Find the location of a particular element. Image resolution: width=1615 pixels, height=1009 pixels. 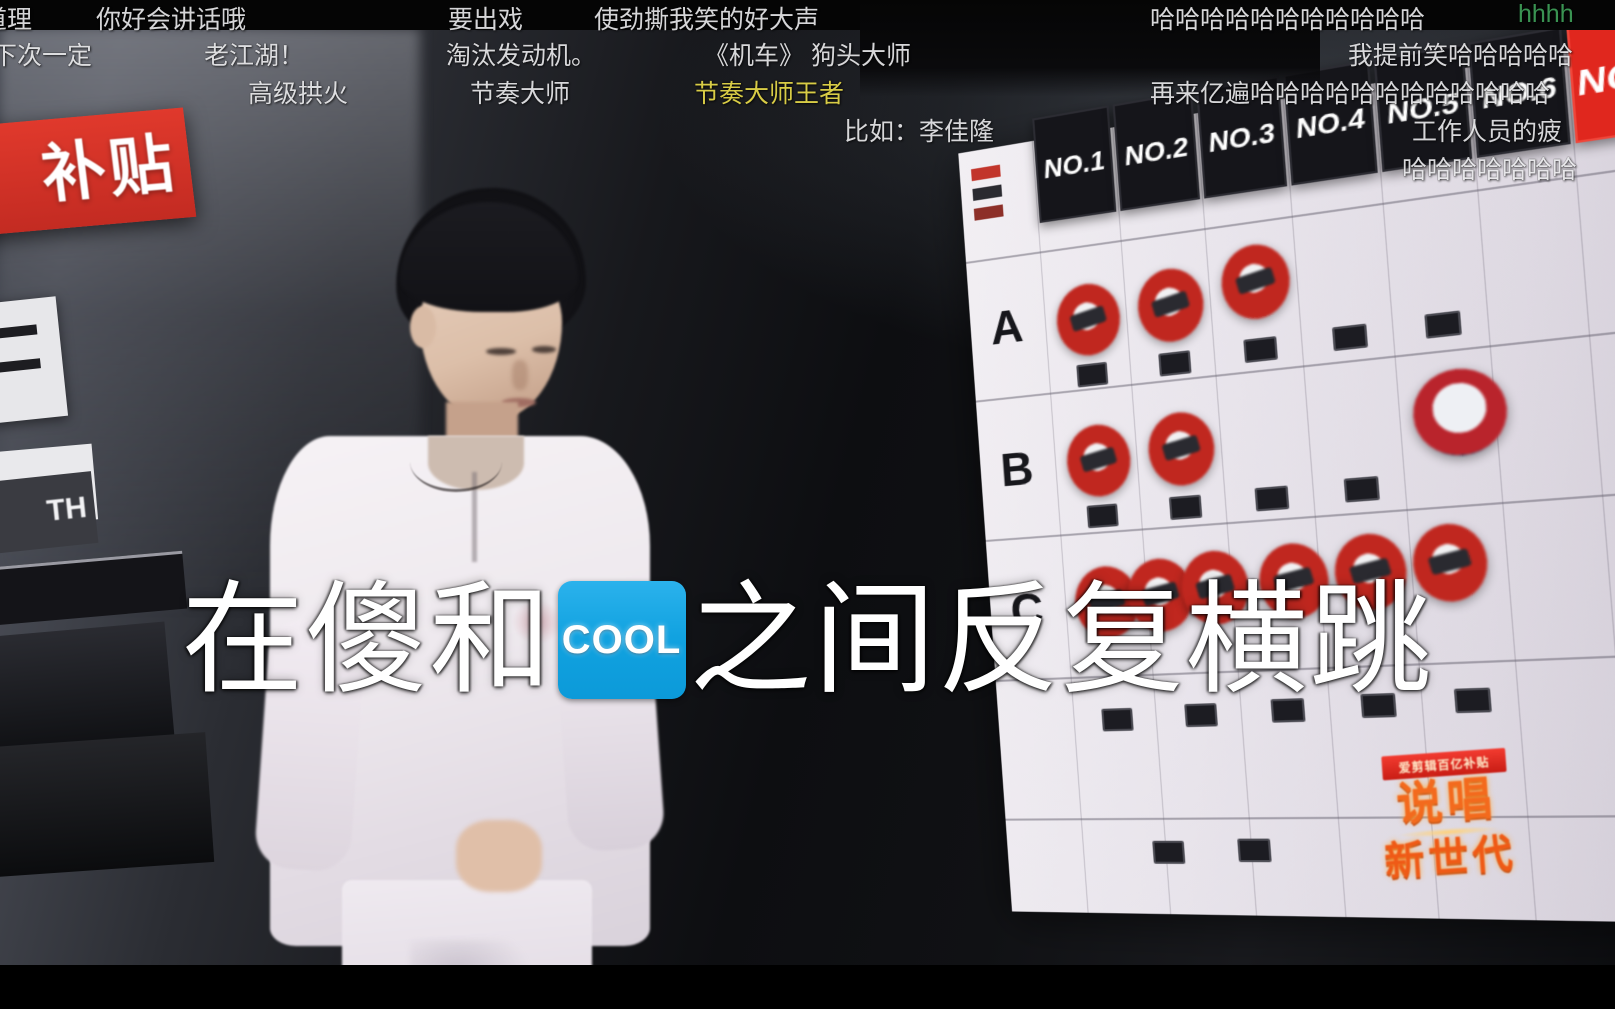

scoreboard-row-c-label: C is located at coordinates (1027, 609).